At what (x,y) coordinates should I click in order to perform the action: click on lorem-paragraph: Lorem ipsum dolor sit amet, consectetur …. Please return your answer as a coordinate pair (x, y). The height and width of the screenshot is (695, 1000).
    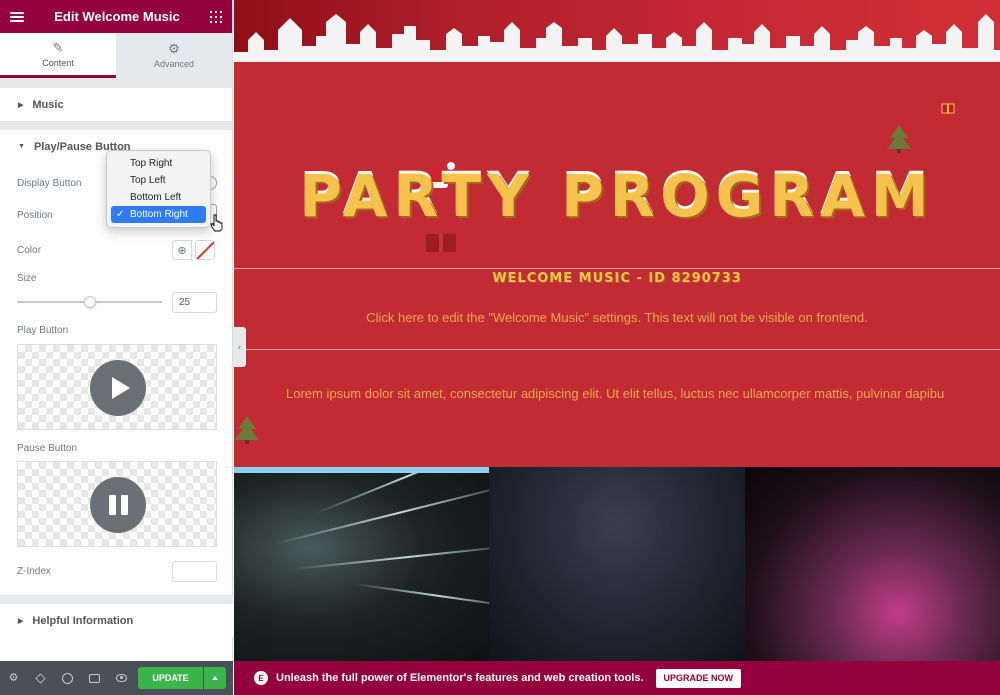
    Looking at the image, I should click on (615, 393).